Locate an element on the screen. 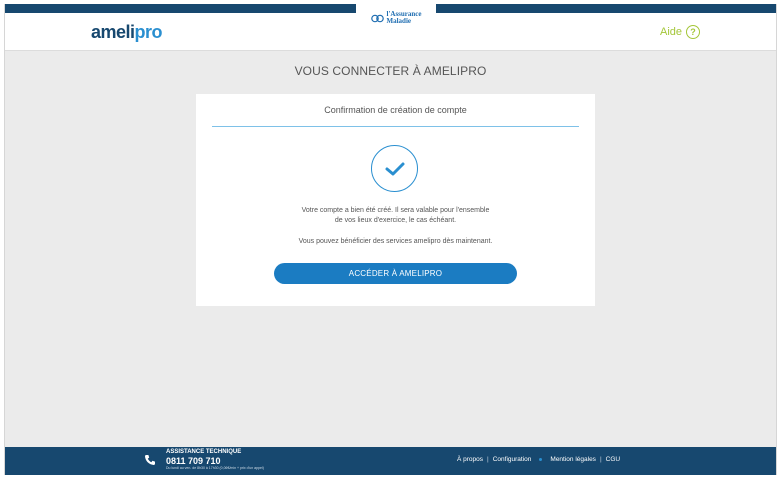  footer-link-cgu: CGU is located at coordinates (613, 459).